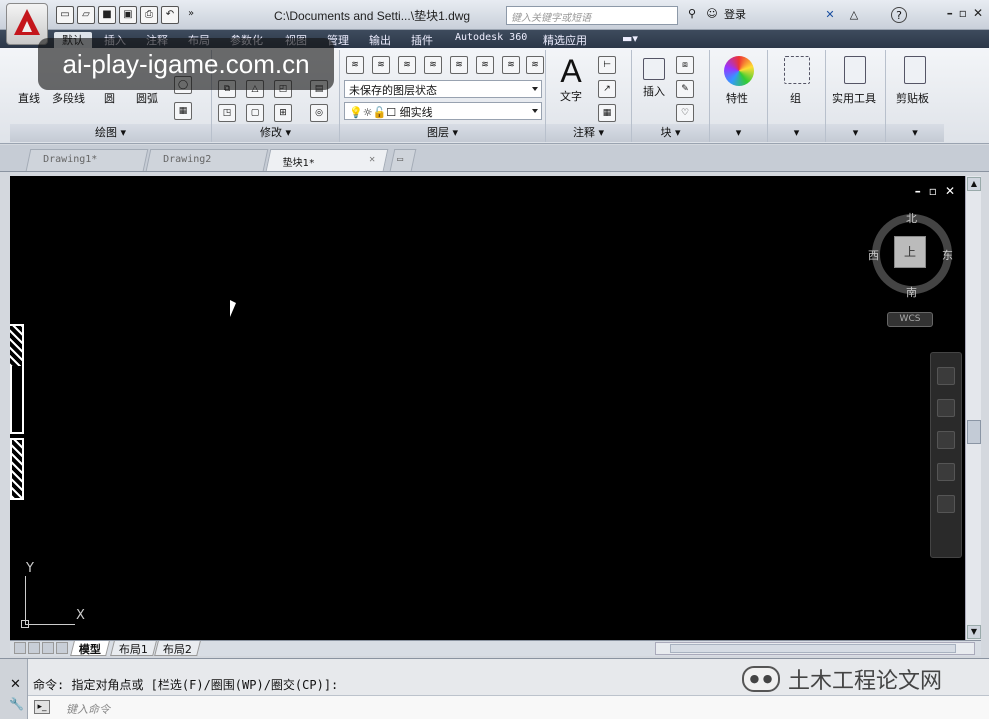 This screenshot has width=989, height=719. Describe the element at coordinates (565, 40) in the screenshot. I see `tab-featured-apps: 精选应用` at that location.